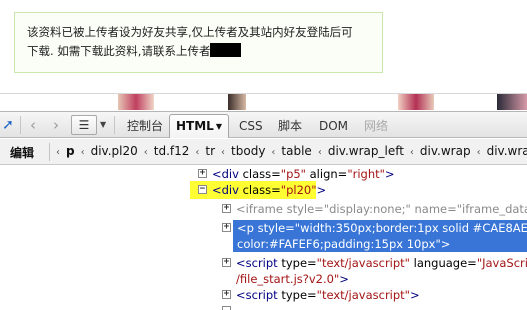 This screenshot has height=310, width=527. What do you see at coordinates (366, 151) in the screenshot?
I see `breadcrumb-item: div.wrap_left` at bounding box center [366, 151].